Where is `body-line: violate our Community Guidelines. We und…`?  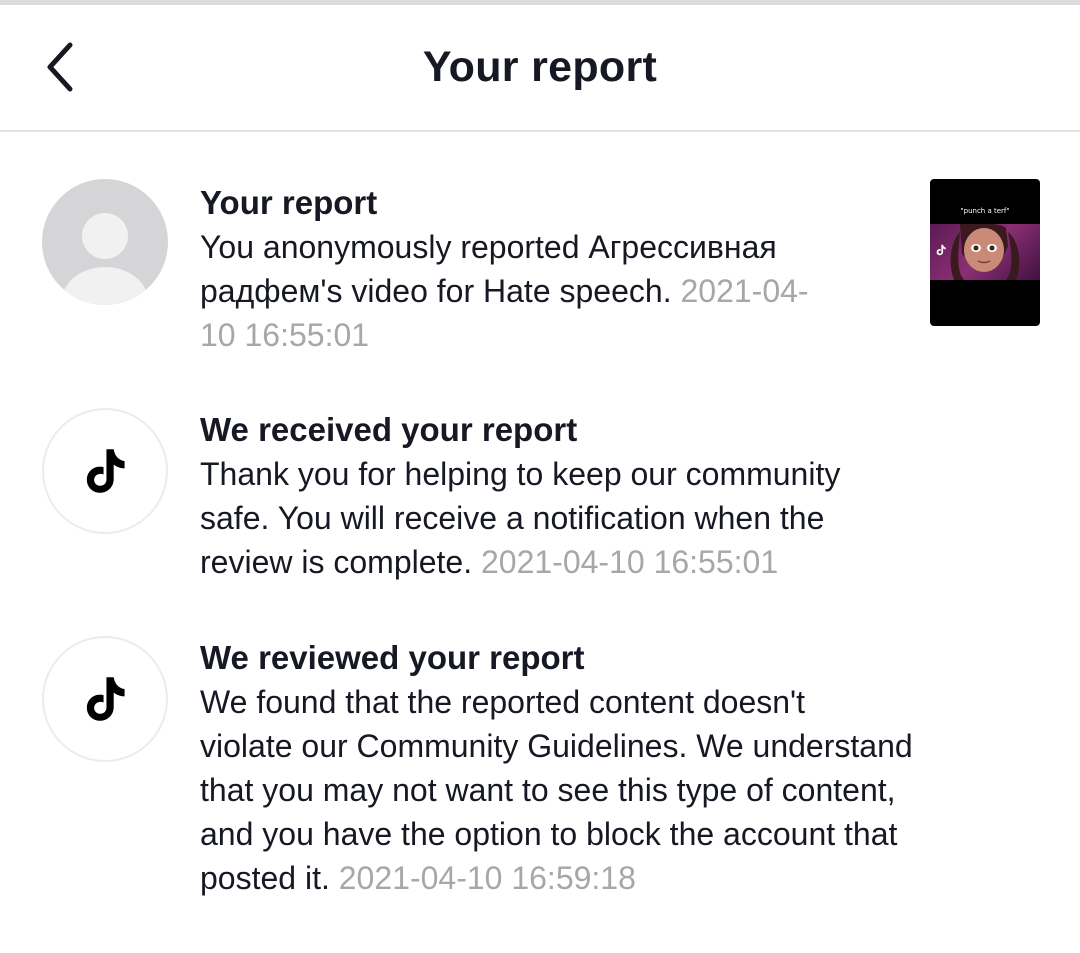 body-line: violate our Community Guidelines. We und… is located at coordinates (556, 746).